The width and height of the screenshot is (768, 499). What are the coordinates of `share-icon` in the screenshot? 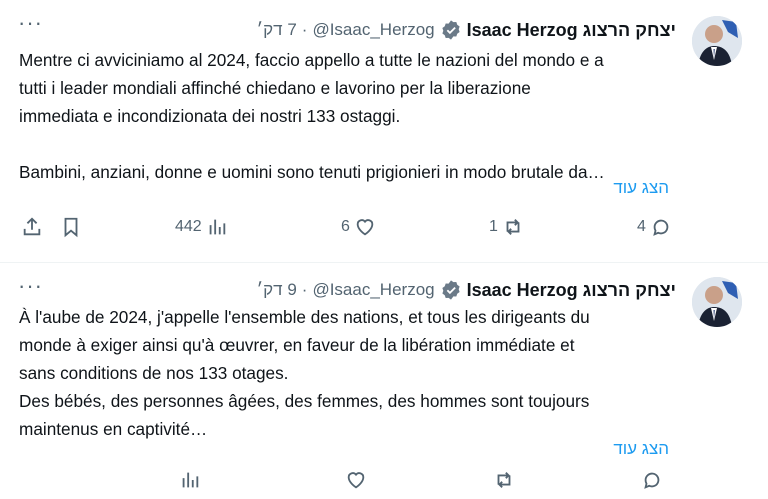 It's located at (32, 226).